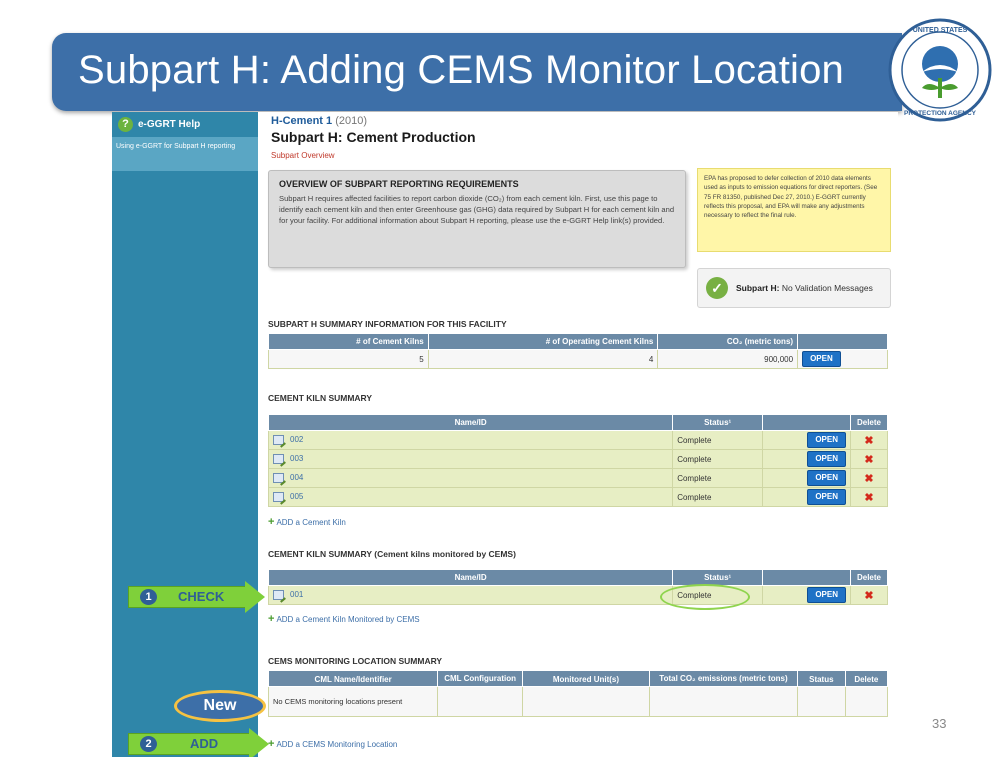 The height and width of the screenshot is (757, 1003). What do you see at coordinates (578, 701) in the screenshot?
I see `table-row: No CEMS monitoring locations present` at bounding box center [578, 701].